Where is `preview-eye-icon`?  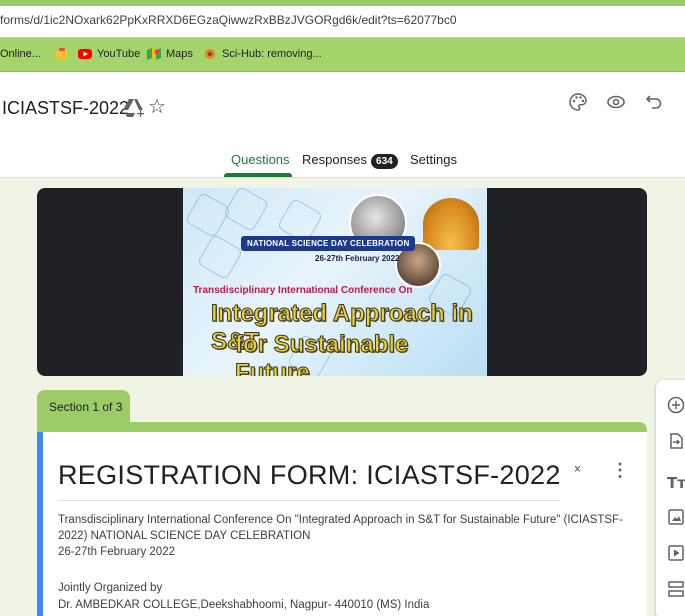
preview-eye-icon is located at coordinates (616, 102).